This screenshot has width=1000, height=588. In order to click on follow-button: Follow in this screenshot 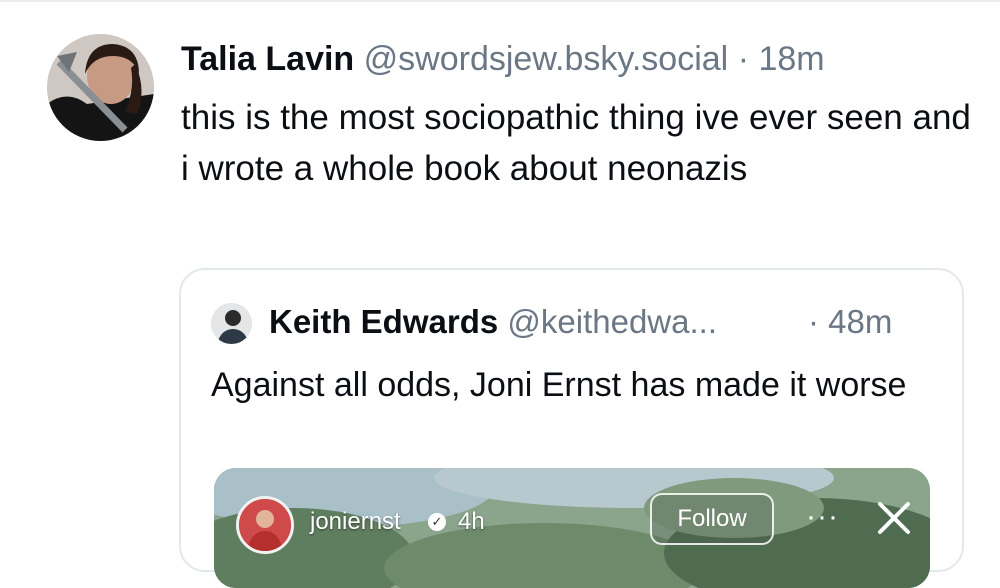, I will do `click(712, 519)`.